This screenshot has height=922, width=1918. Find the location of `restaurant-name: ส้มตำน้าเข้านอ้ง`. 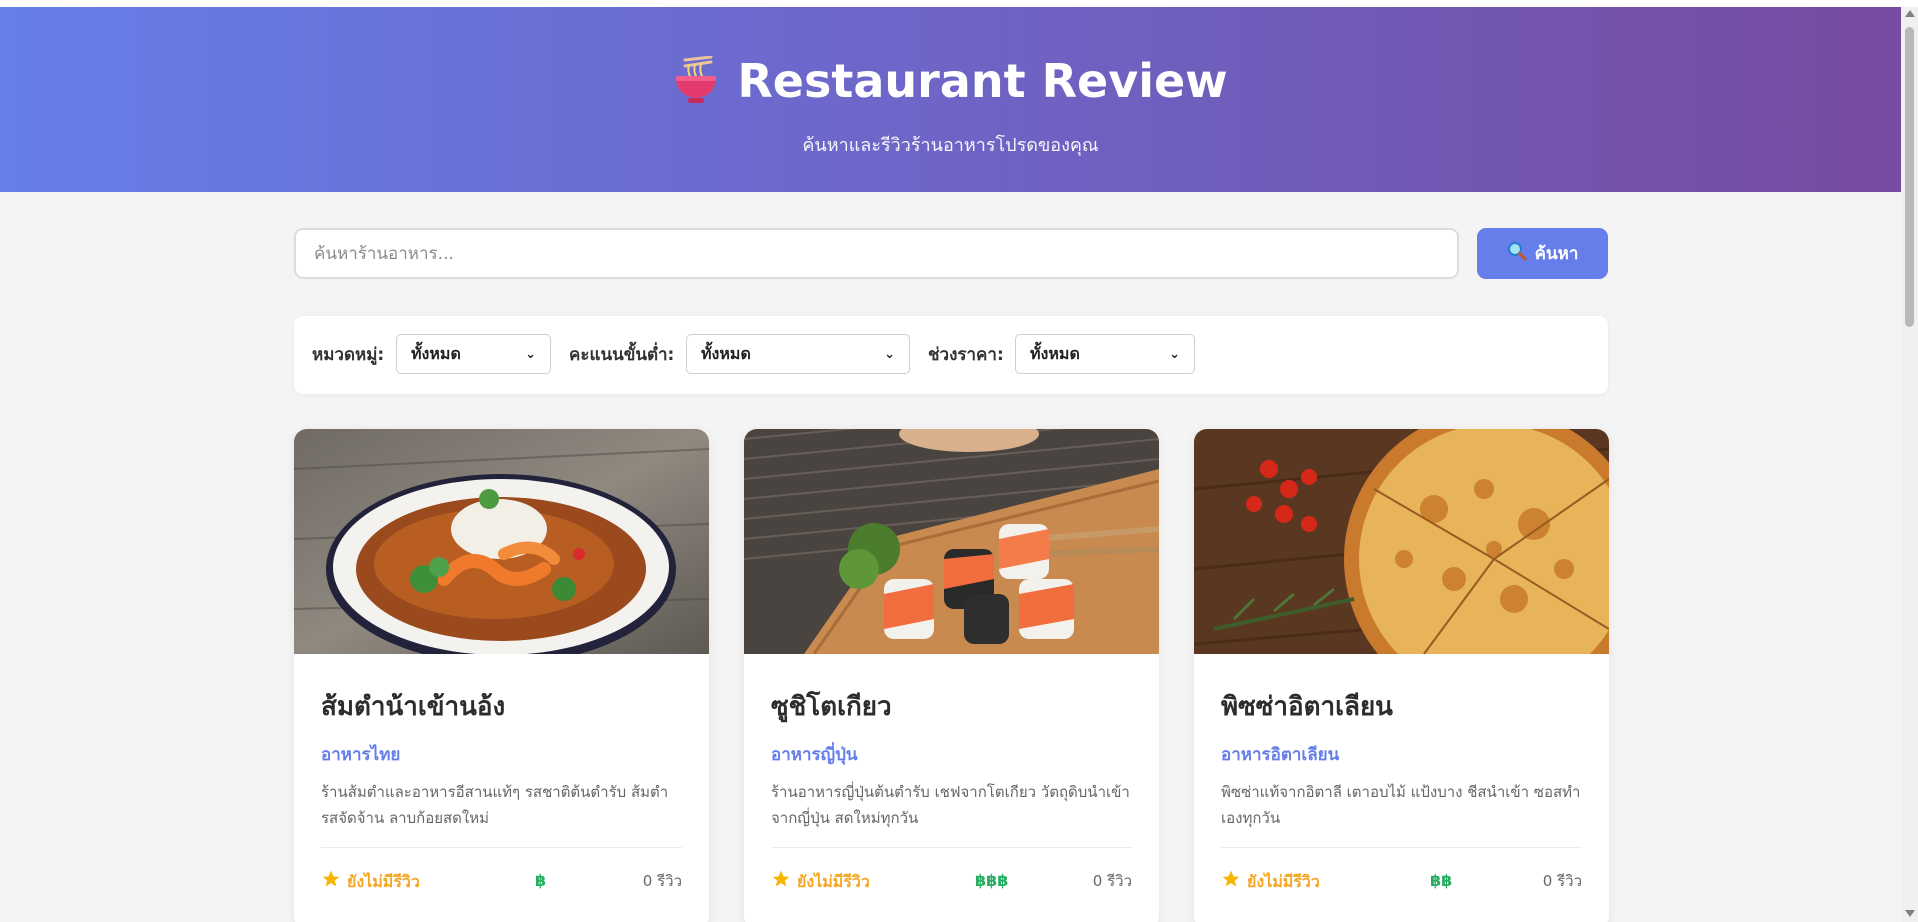

restaurant-name: ส้มตำน้าเข้านอ้ง is located at coordinates (413, 707).